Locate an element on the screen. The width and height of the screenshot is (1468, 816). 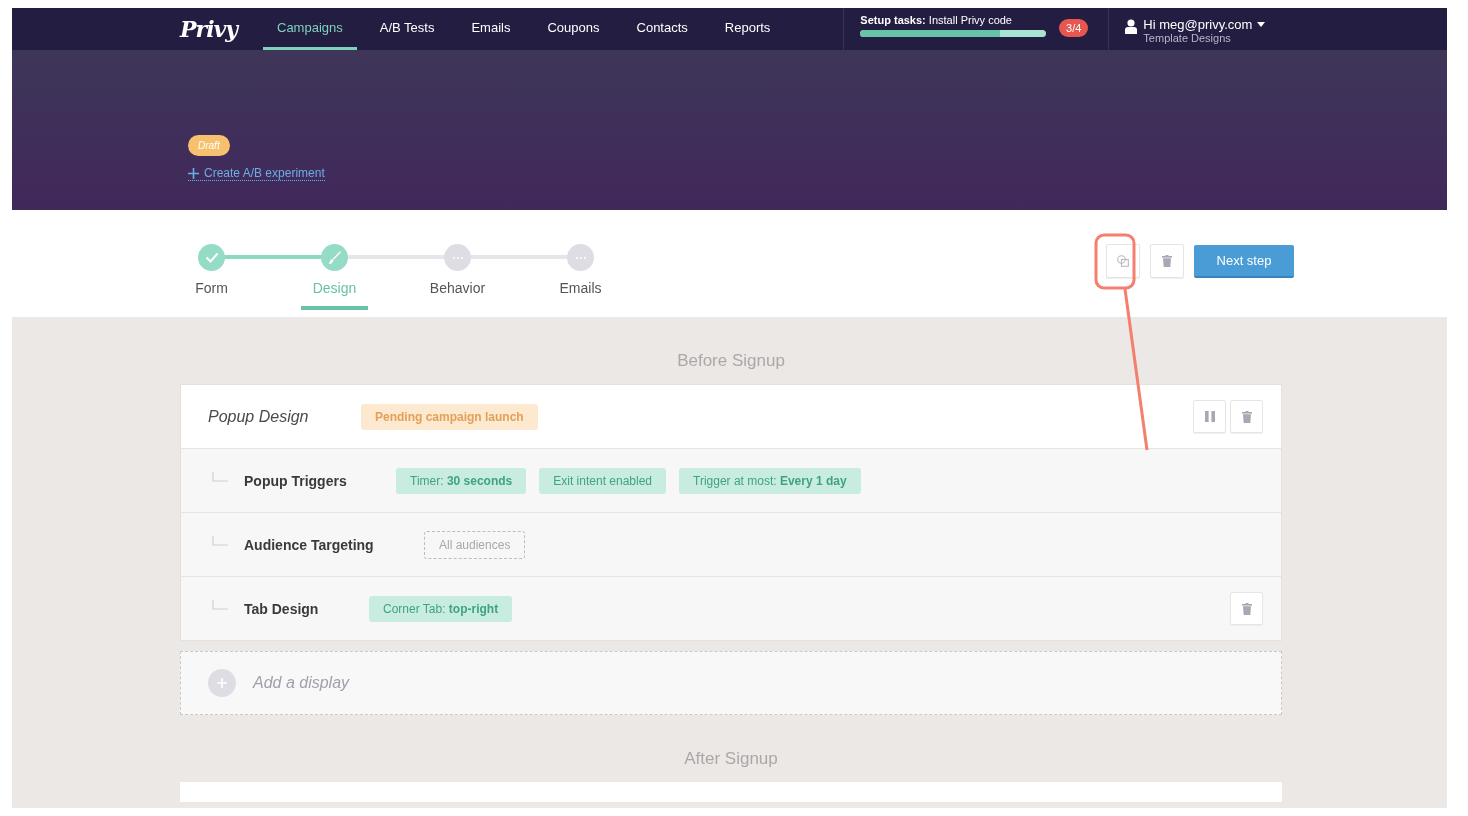
privy-logo: Privy is located at coordinates (221, 29).